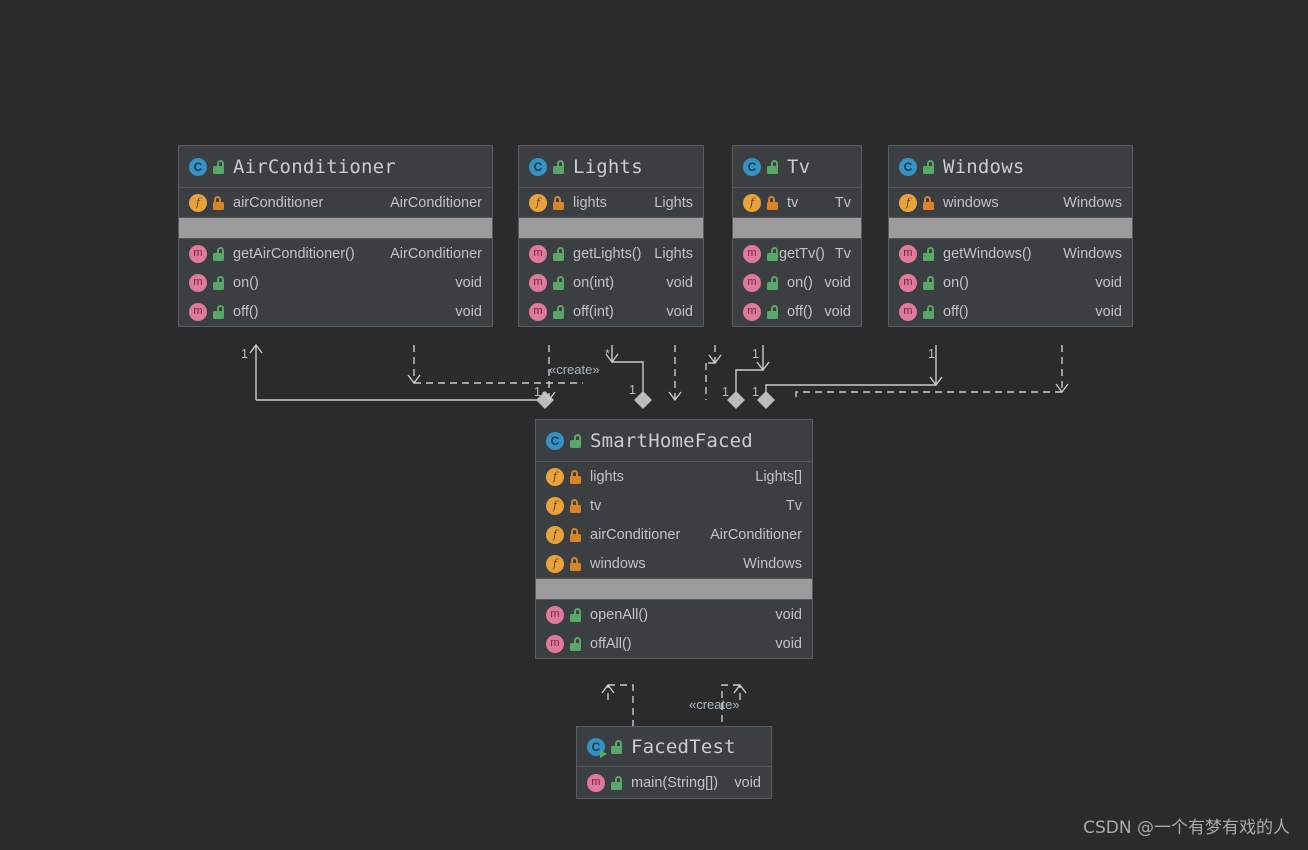 This screenshot has width=1308, height=850. What do you see at coordinates (611, 311) in the screenshot?
I see `method-row: m off(int) void` at bounding box center [611, 311].